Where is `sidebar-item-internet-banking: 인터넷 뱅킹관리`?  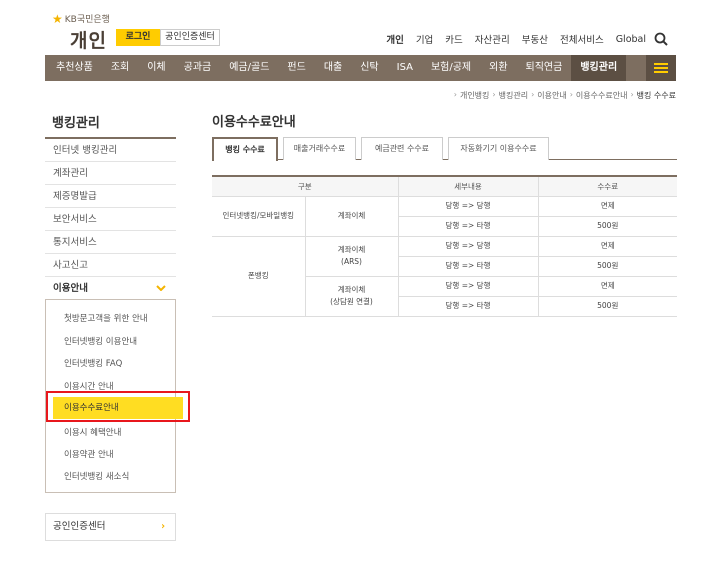
sidebar-item-internet-banking: 인터넷 뱅킹관리 is located at coordinates (110, 150).